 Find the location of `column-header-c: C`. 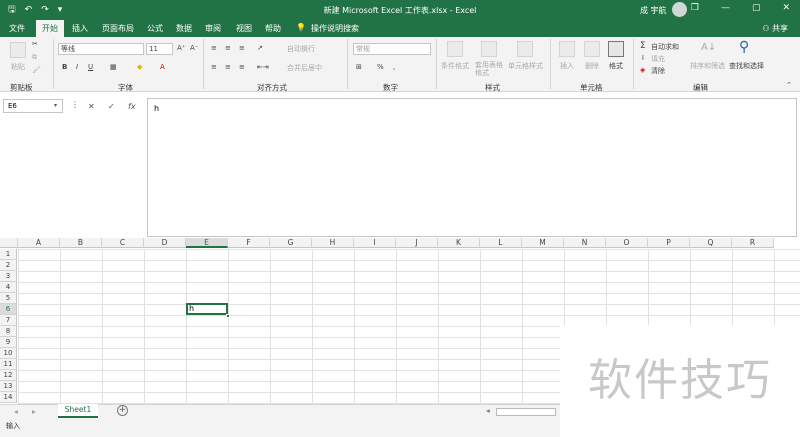

column-header-c: C is located at coordinates (123, 243).